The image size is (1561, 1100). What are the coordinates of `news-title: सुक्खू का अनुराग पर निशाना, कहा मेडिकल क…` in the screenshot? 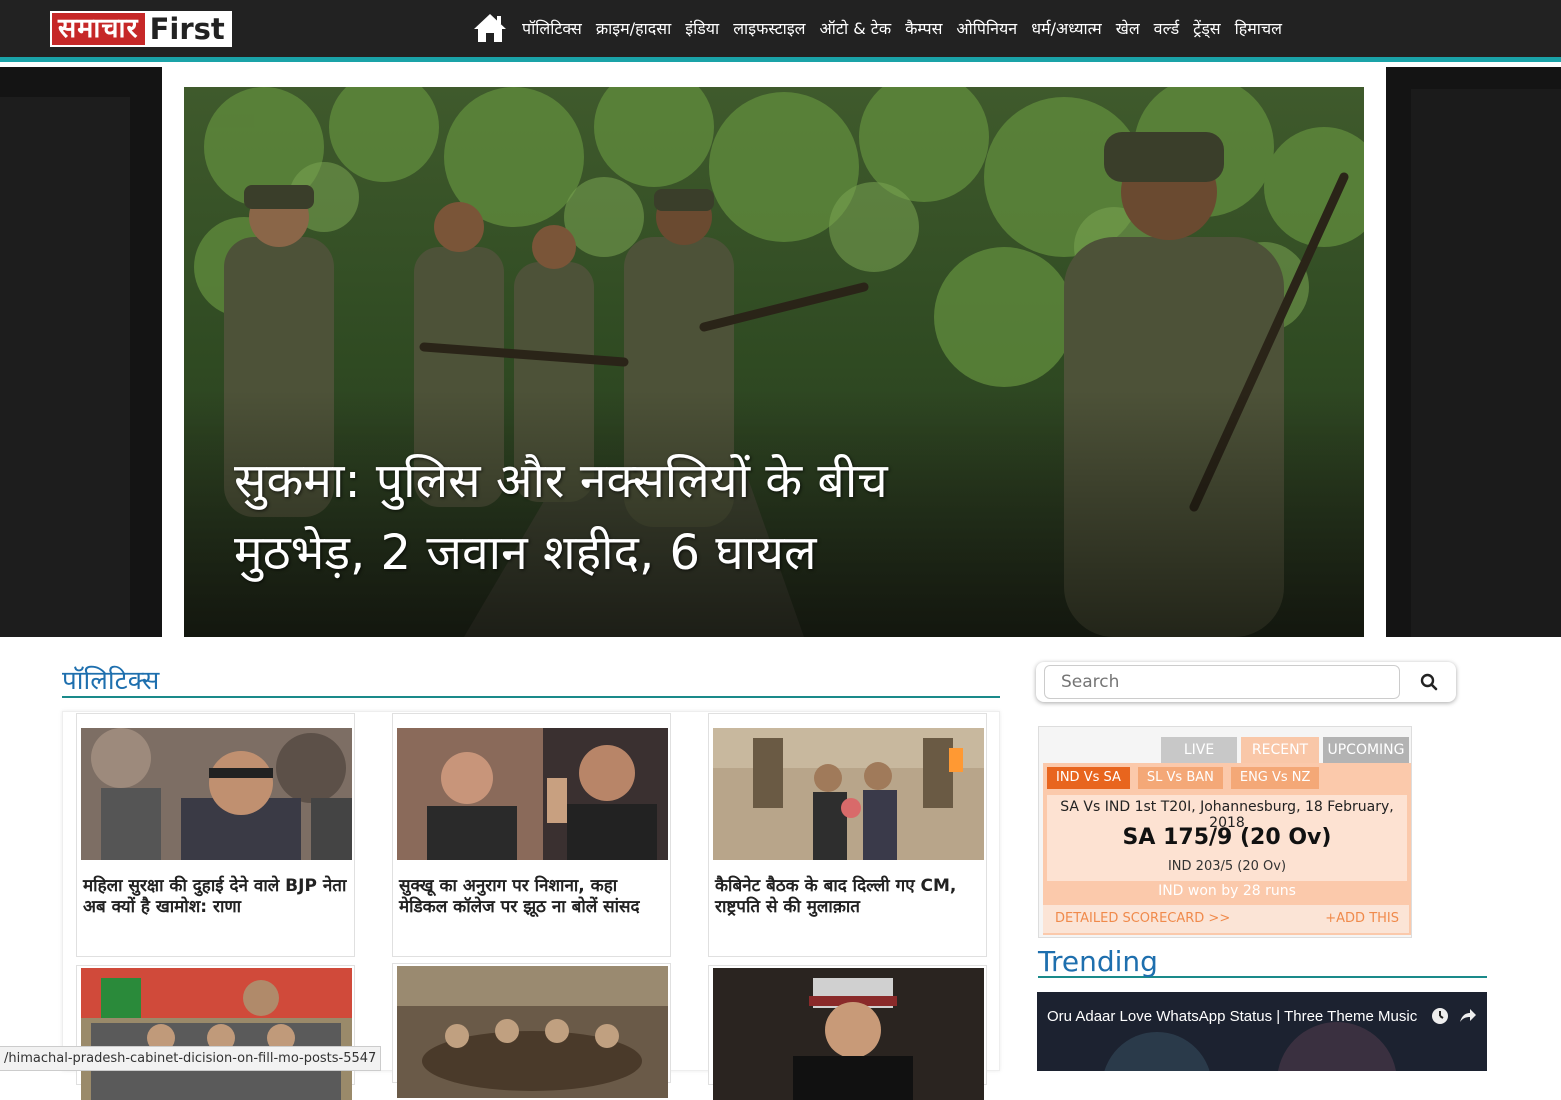 It's located at (533, 897).